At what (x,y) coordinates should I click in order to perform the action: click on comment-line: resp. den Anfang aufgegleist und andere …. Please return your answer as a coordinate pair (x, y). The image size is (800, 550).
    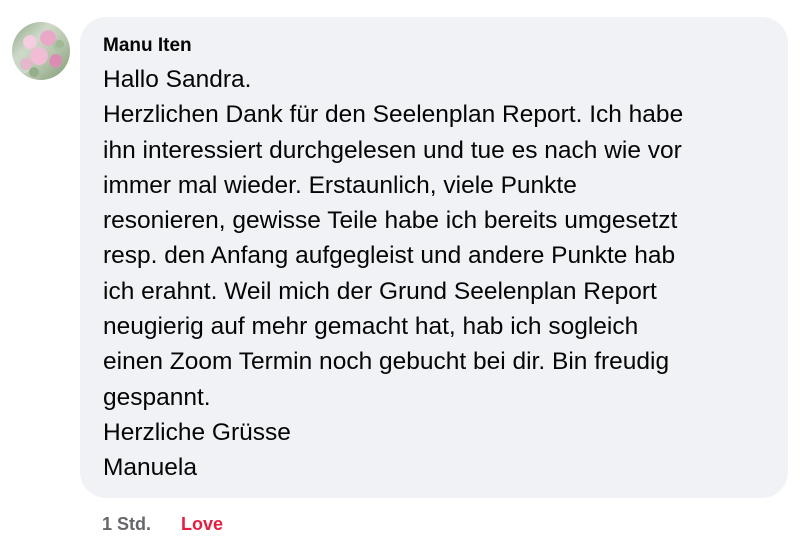
    Looking at the image, I should click on (389, 256).